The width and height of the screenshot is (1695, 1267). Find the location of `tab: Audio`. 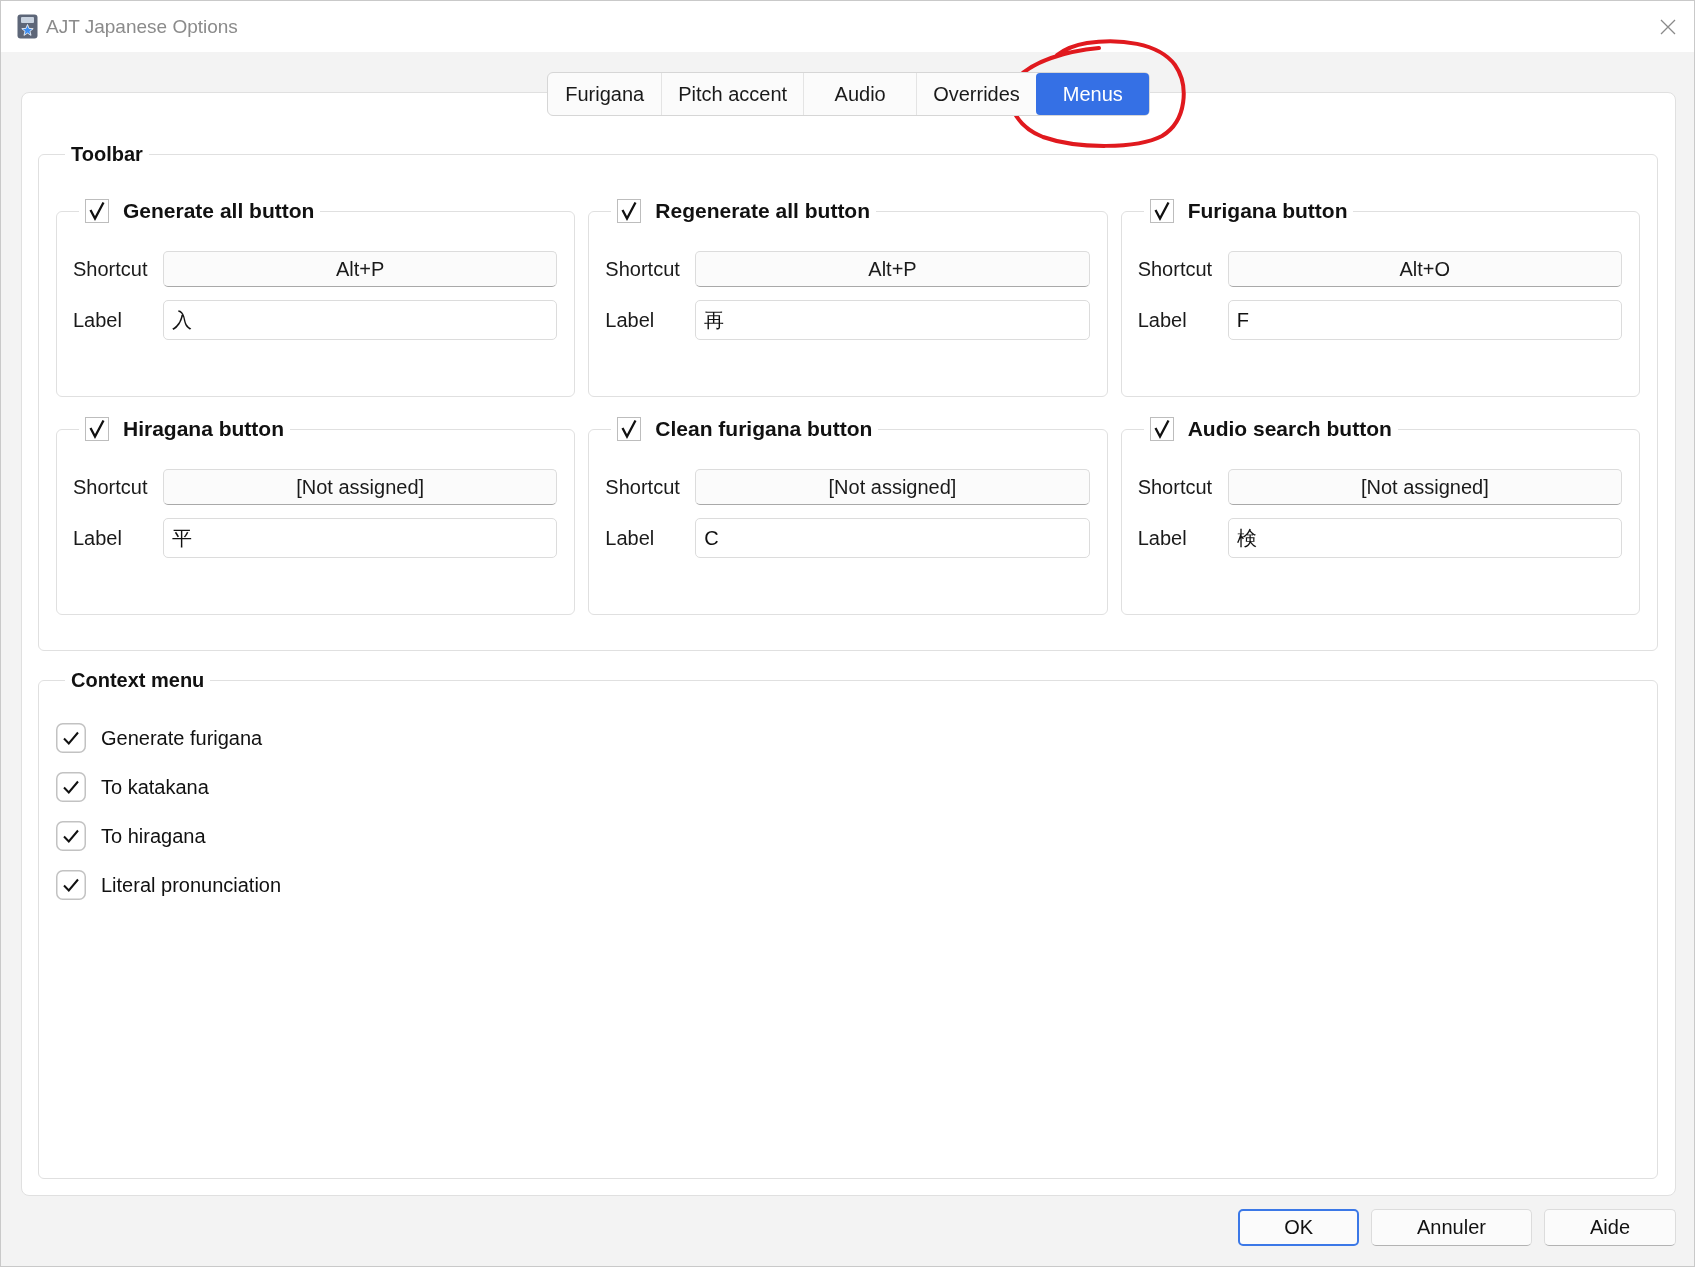

tab: Audio is located at coordinates (860, 94).